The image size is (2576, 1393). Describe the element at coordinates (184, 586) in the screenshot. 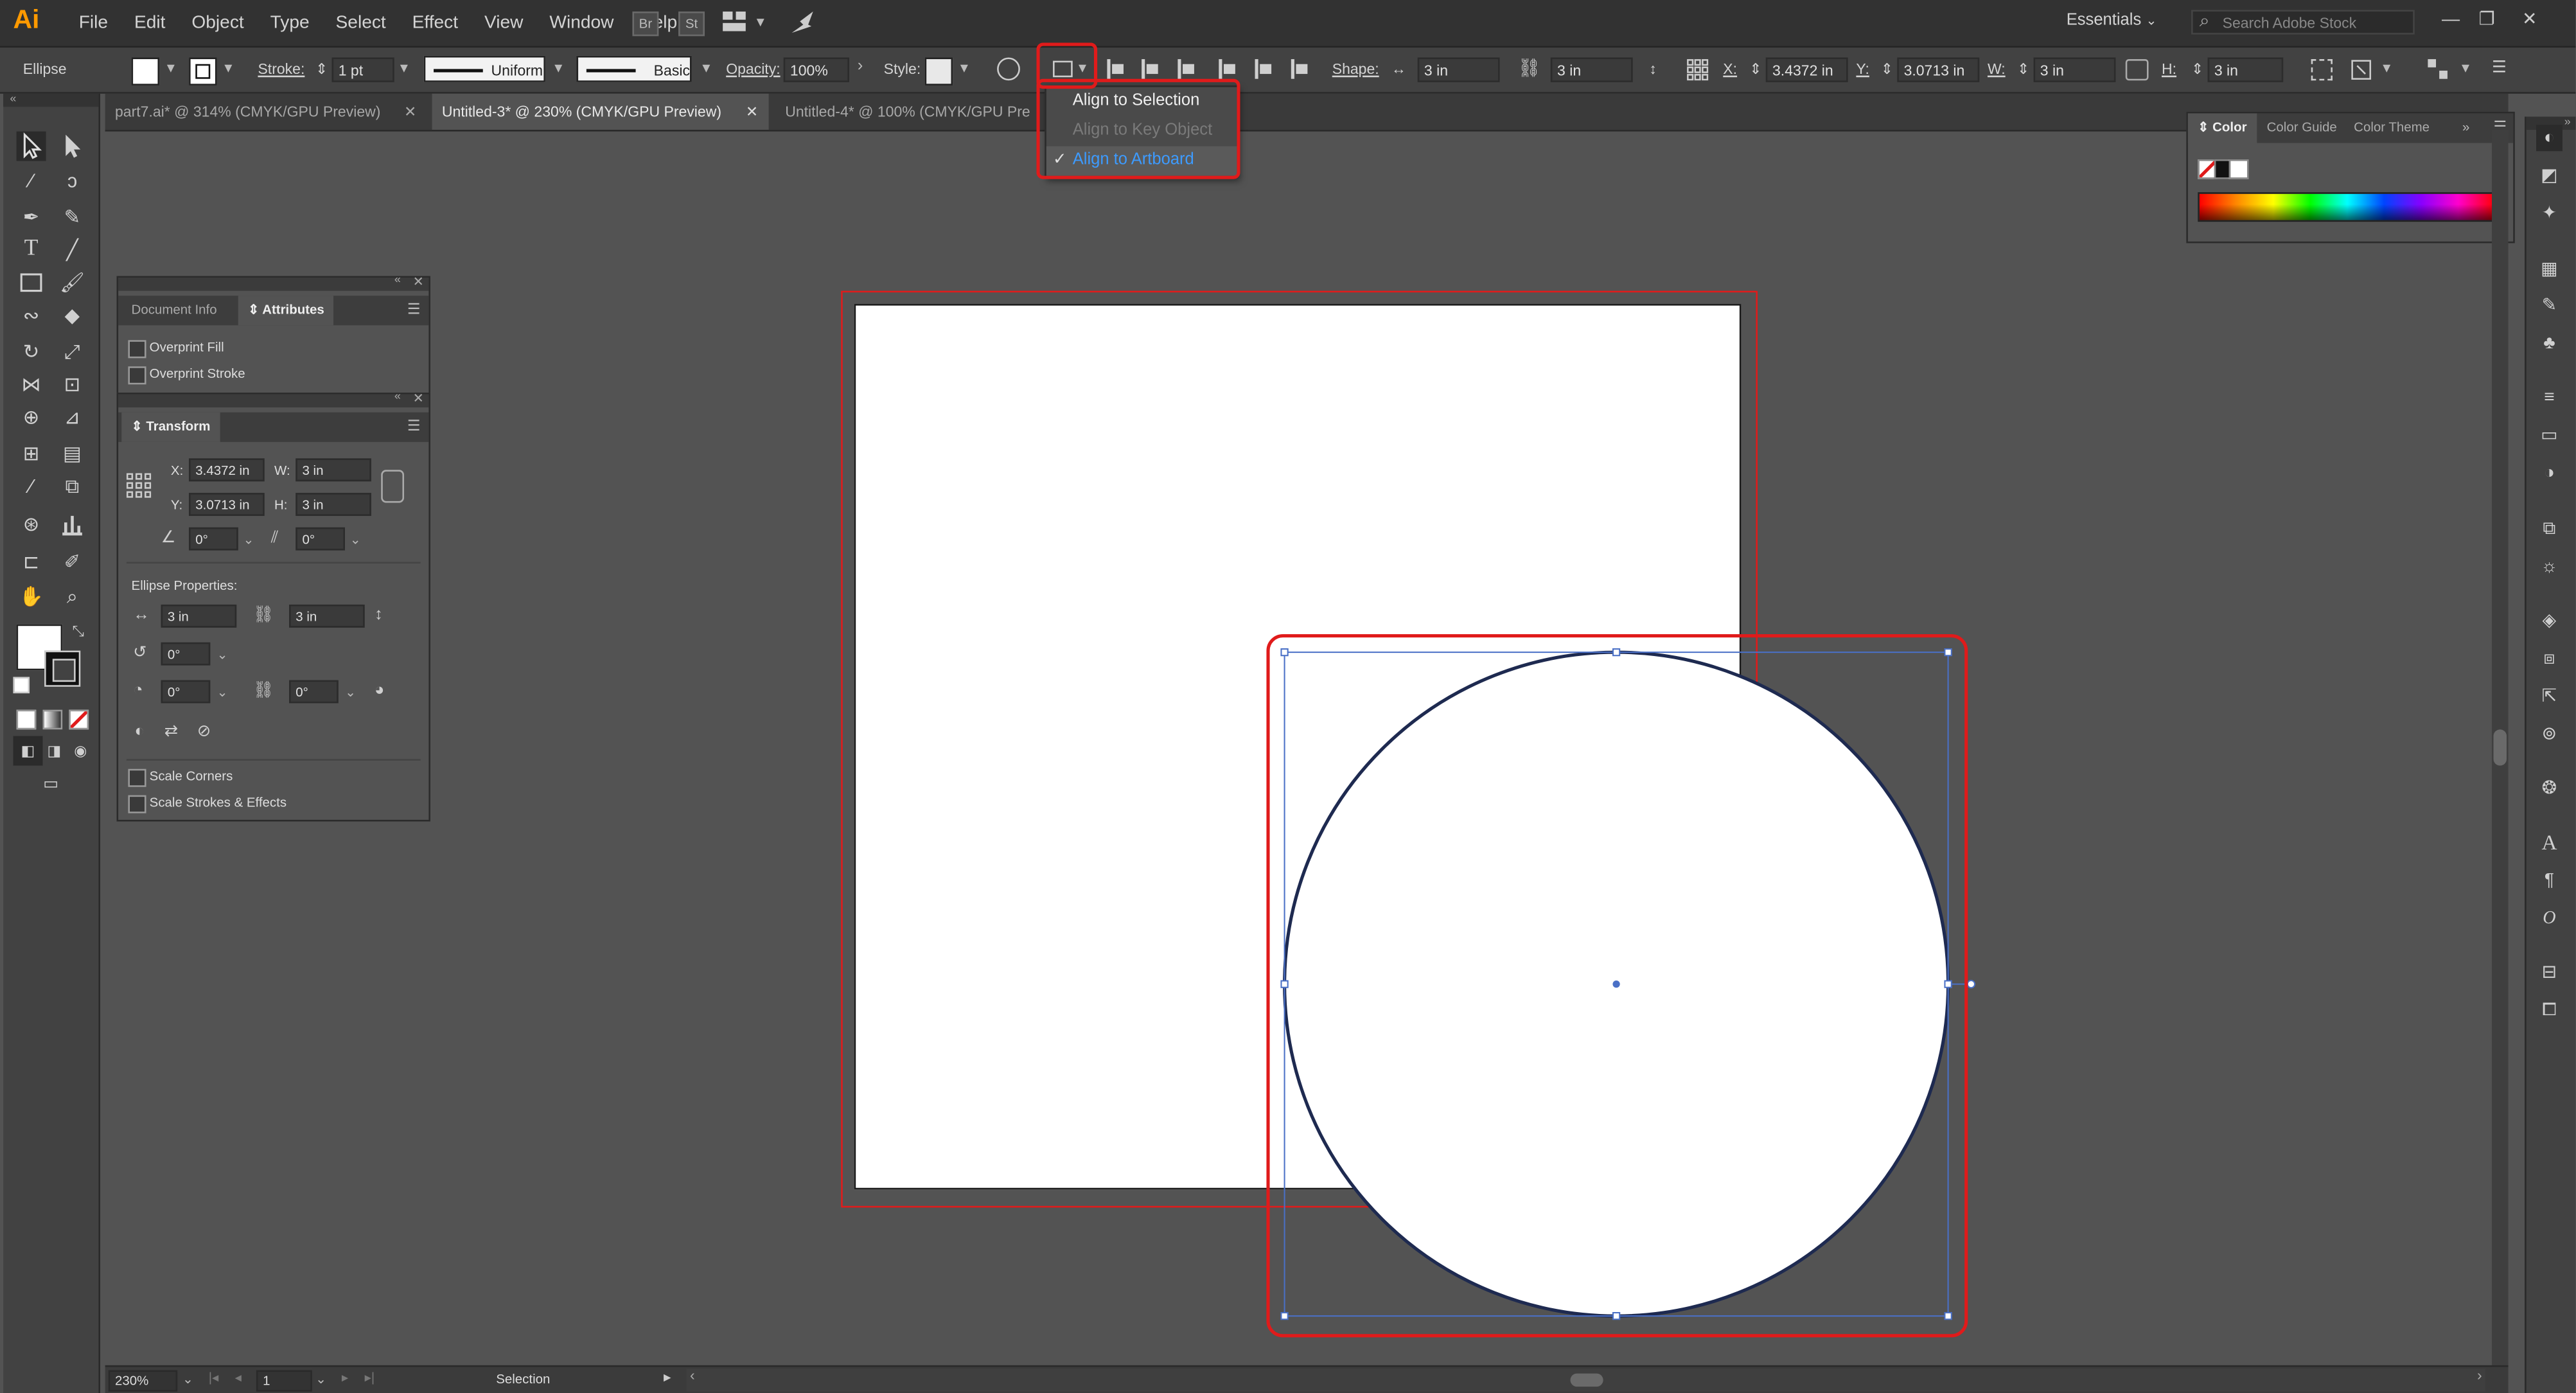

I see `ellipse-properties-label: Ellipse Properties:` at that location.